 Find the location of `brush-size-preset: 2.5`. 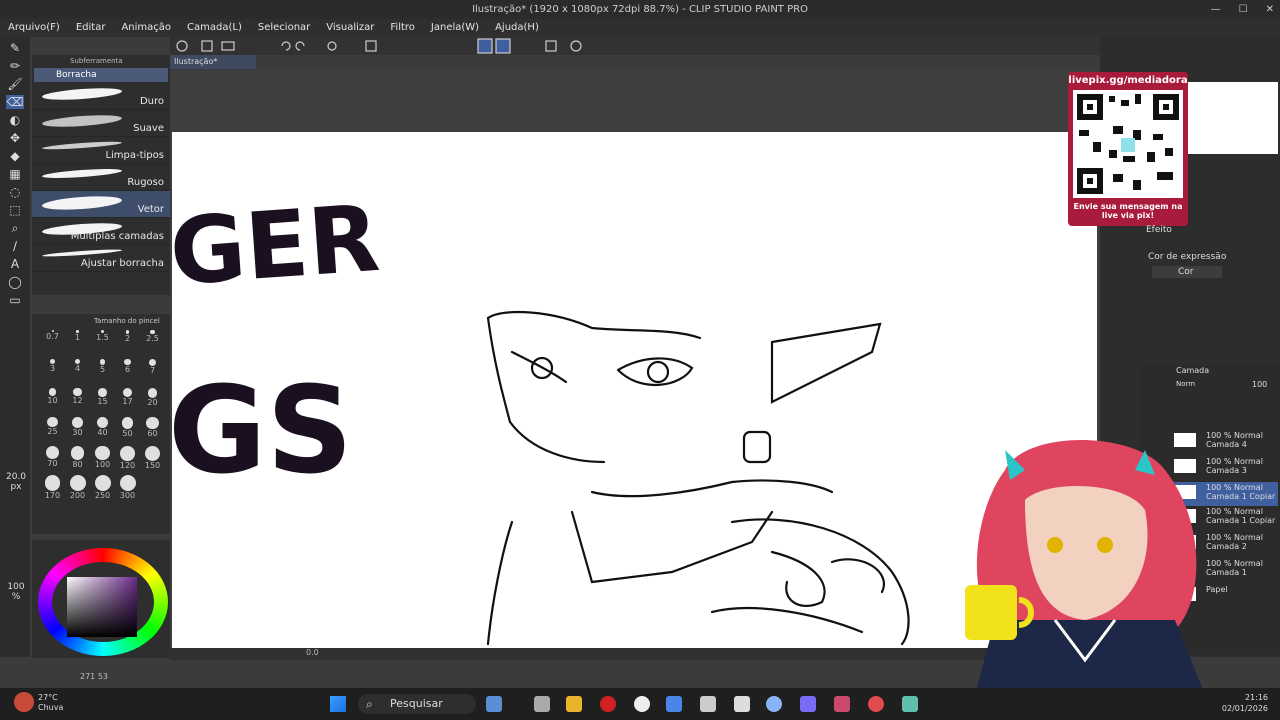

brush-size-preset: 2.5 is located at coordinates (152, 342).